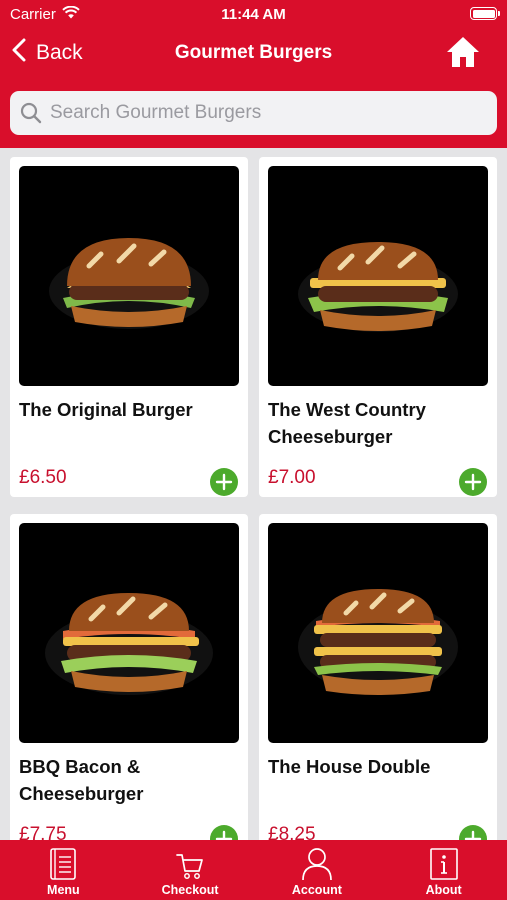 The width and height of the screenshot is (507, 900). I want to click on status-time: 11:44 AM, so click(253, 14).